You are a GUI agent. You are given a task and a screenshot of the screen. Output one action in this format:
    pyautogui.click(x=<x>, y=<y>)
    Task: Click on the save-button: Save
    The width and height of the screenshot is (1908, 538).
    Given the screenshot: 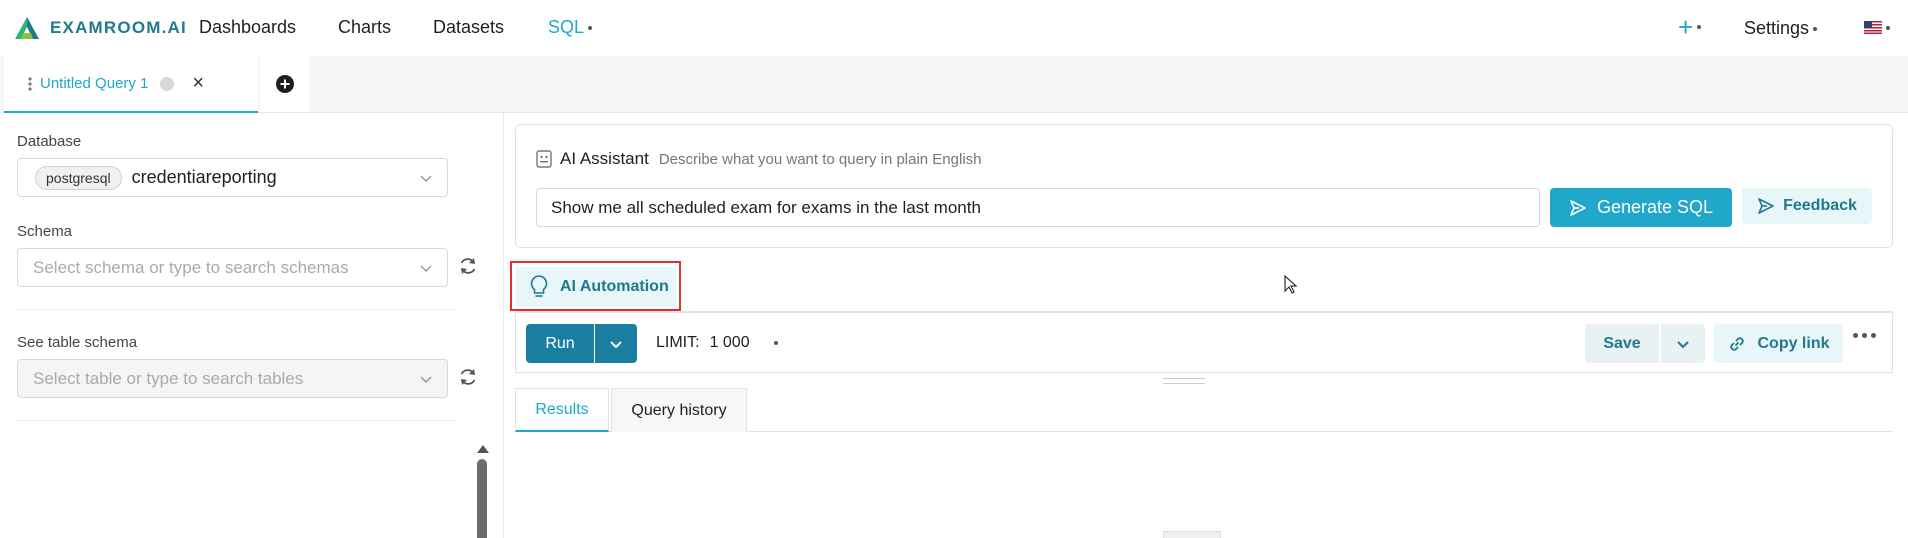 What is the action you would take?
    pyautogui.click(x=1622, y=343)
    